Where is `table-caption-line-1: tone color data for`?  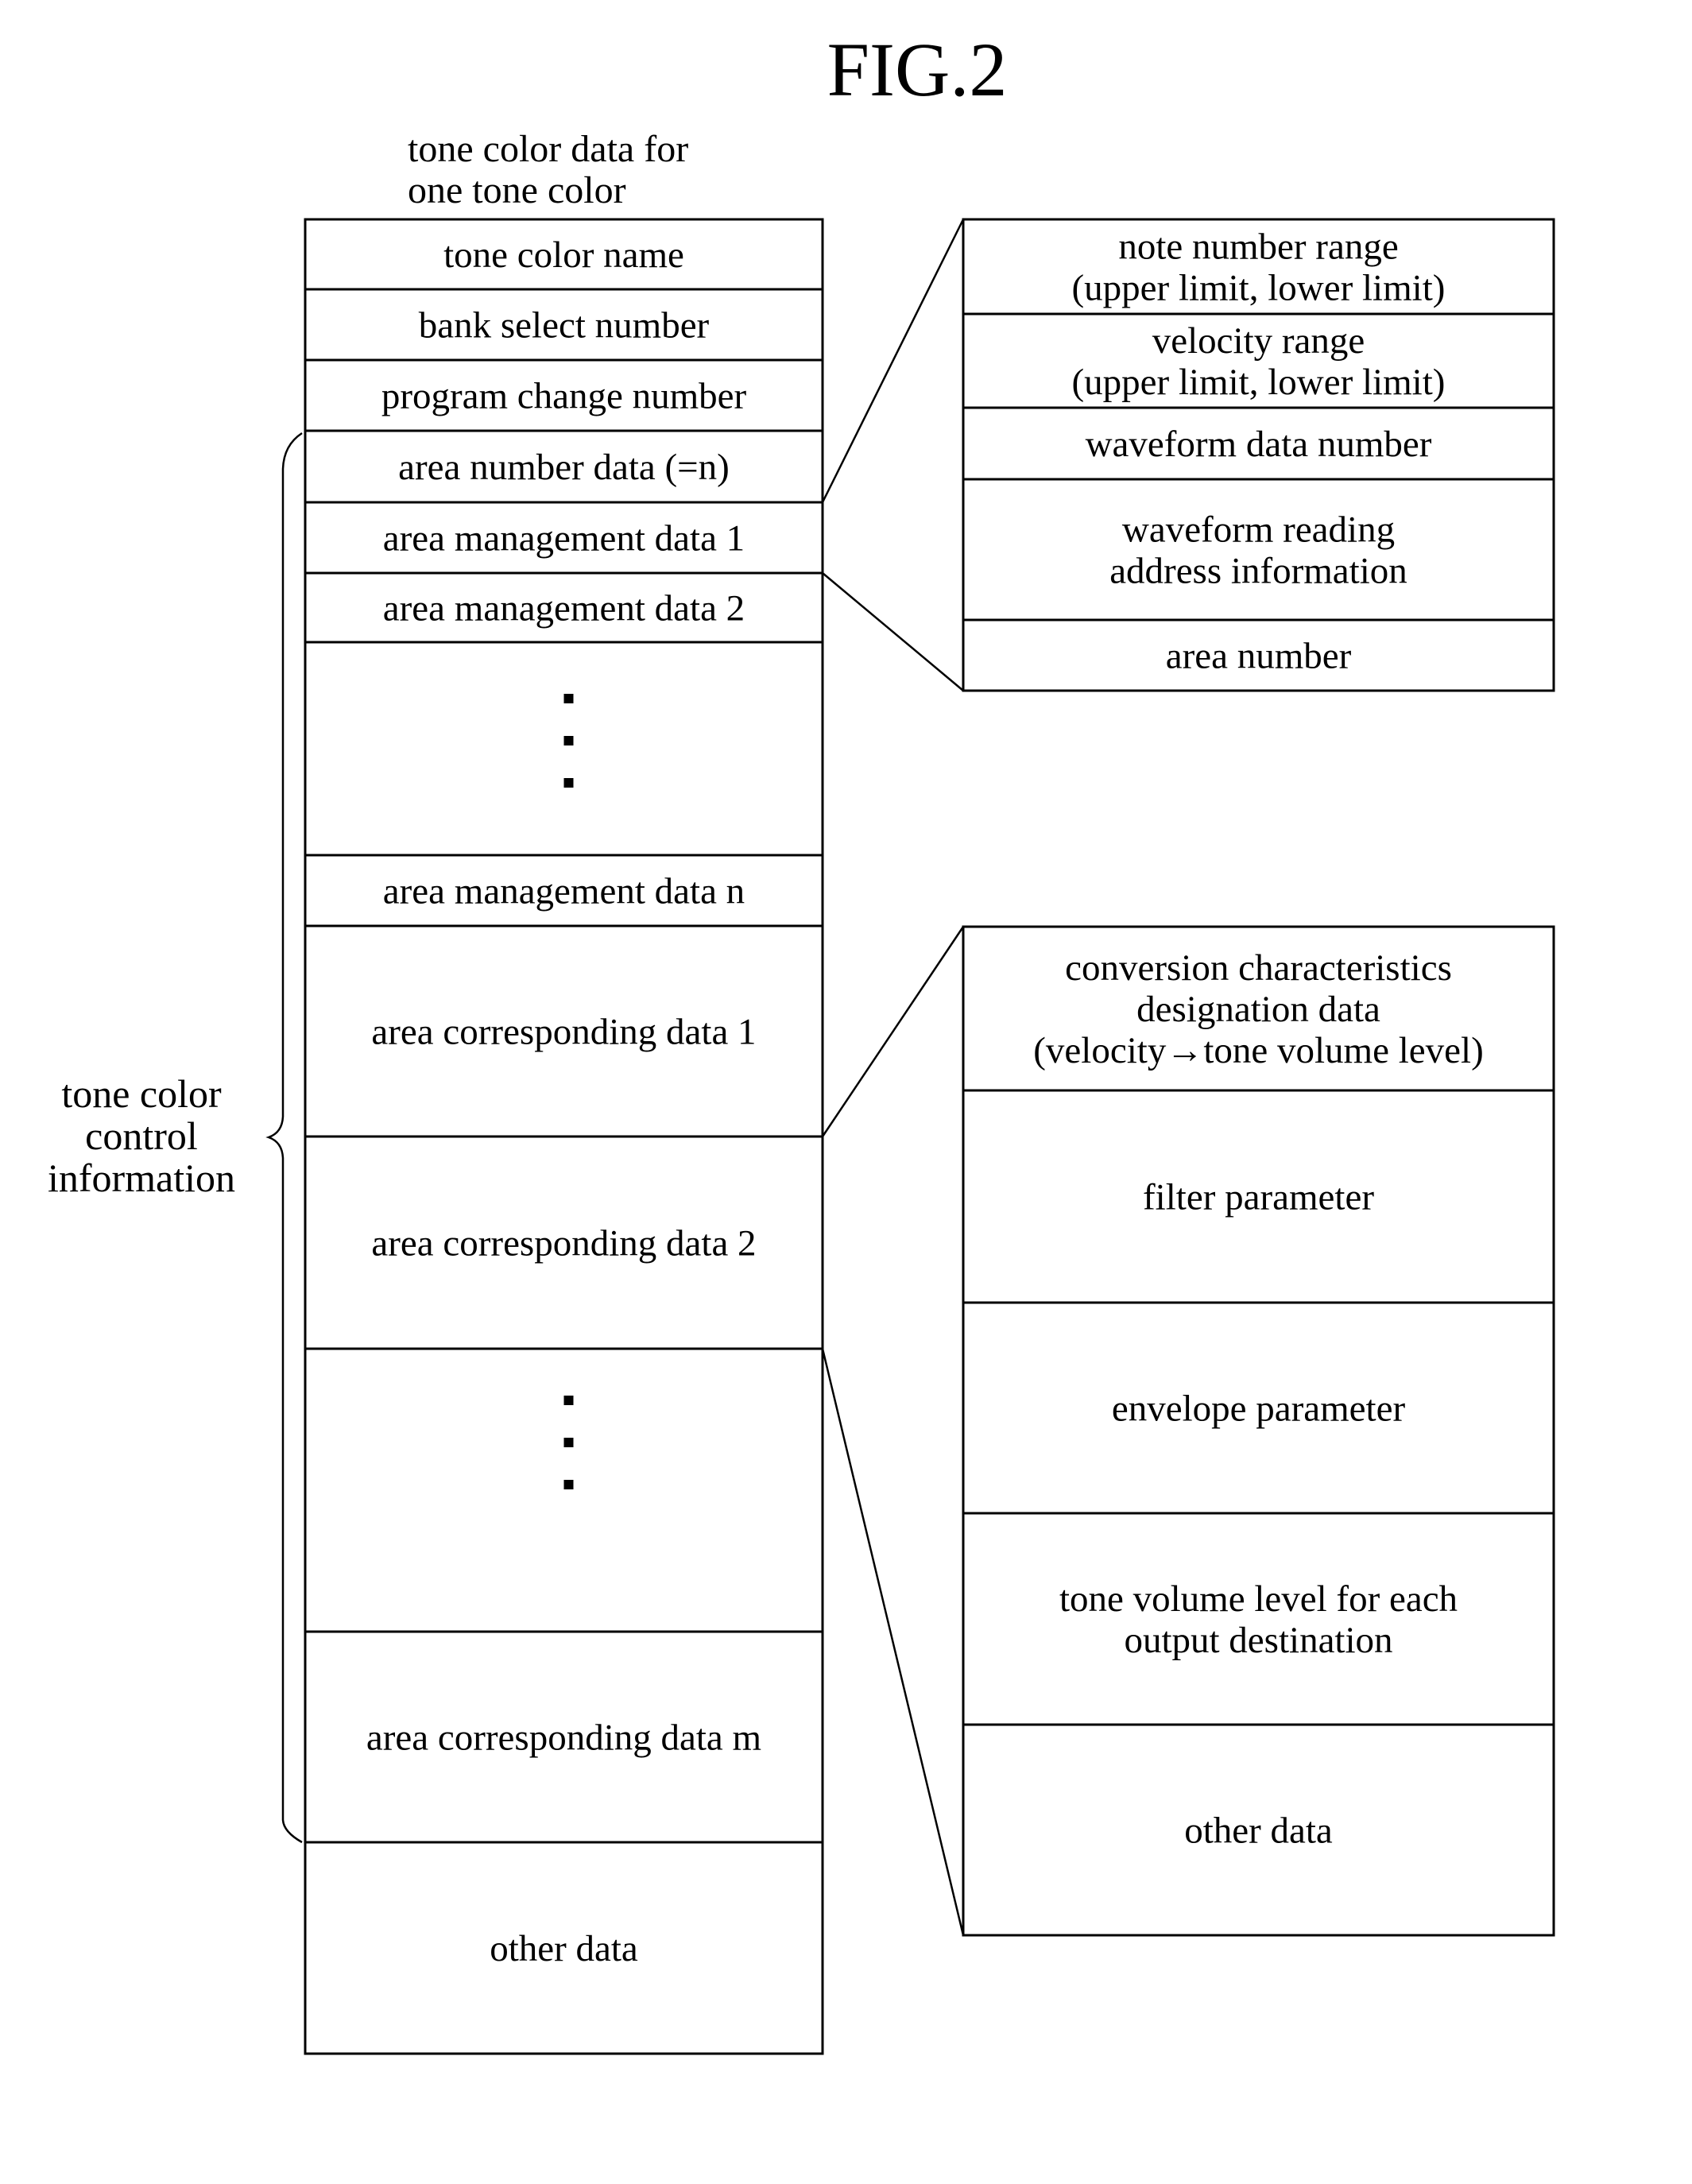
table-caption-line-1: tone color data for is located at coordinates (548, 149).